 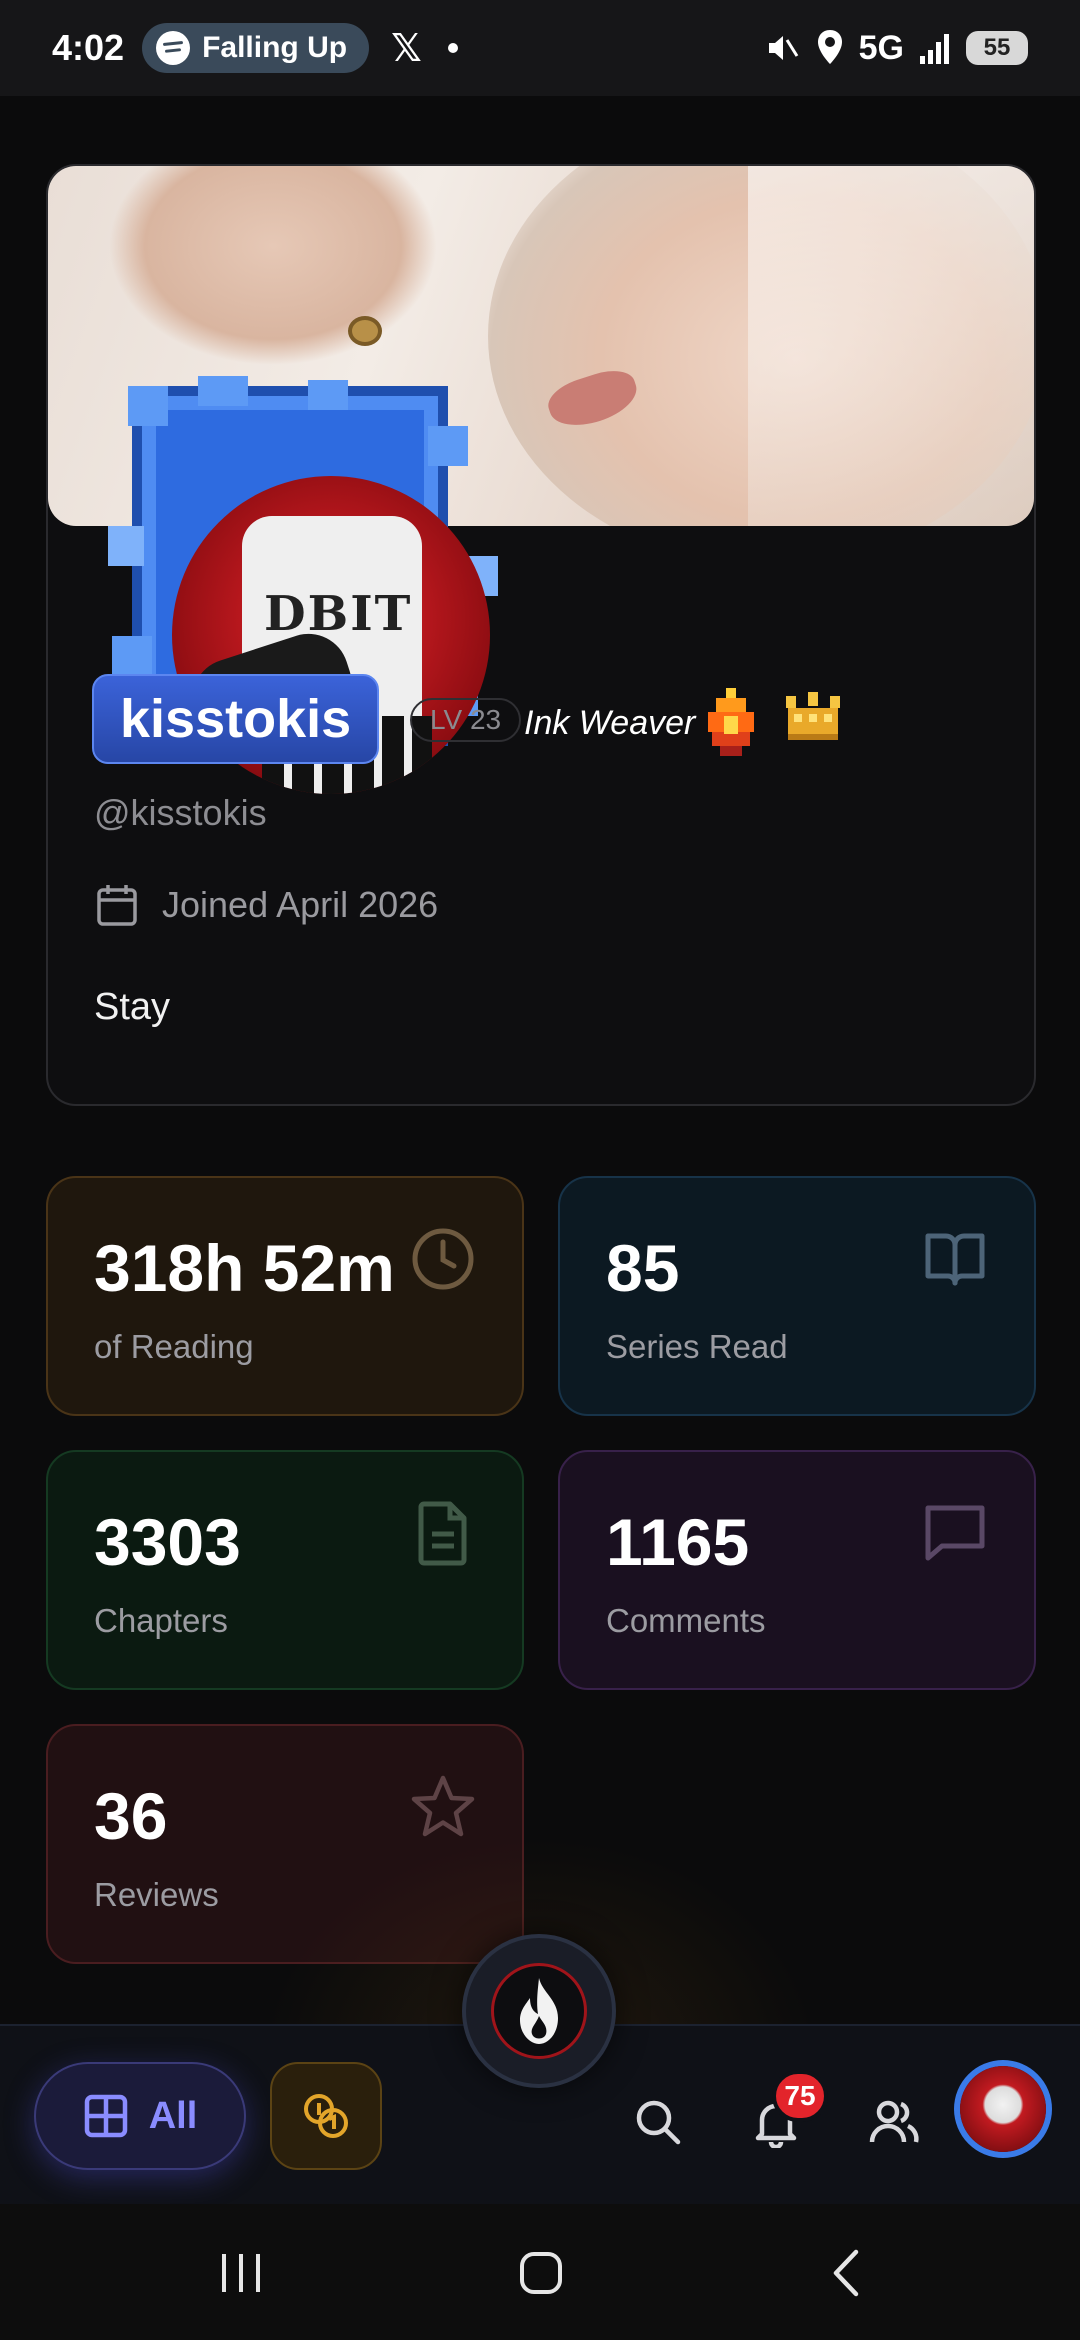 I want to click on stat-card-chapters: 3303 Chapters, so click(x=285, y=1570).